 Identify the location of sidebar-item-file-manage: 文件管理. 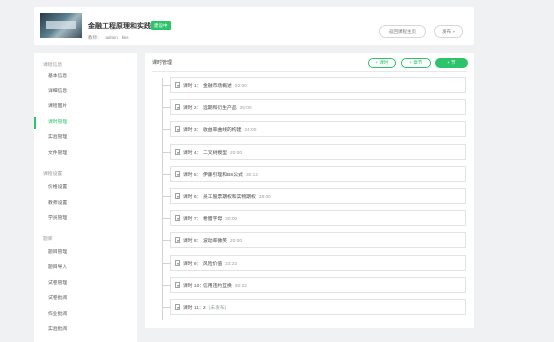
(85, 154).